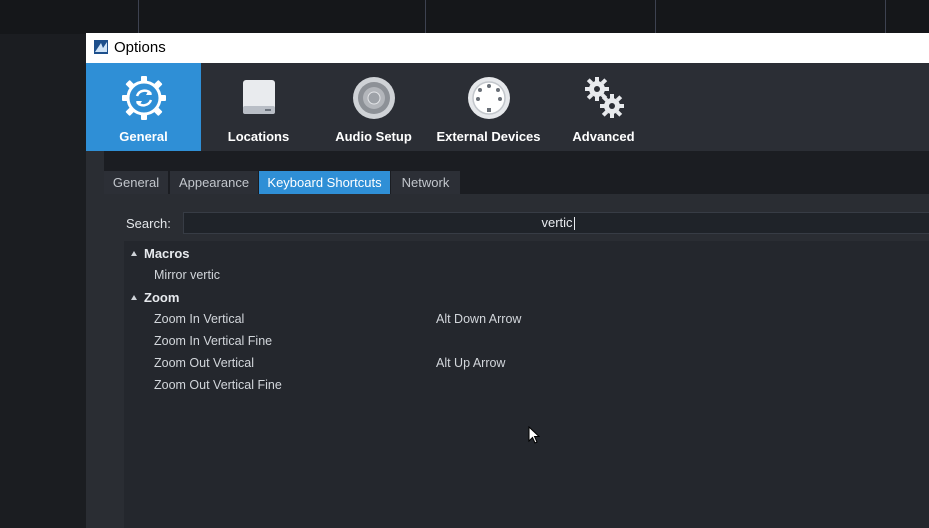  I want to click on tab-general: General, so click(136, 182).